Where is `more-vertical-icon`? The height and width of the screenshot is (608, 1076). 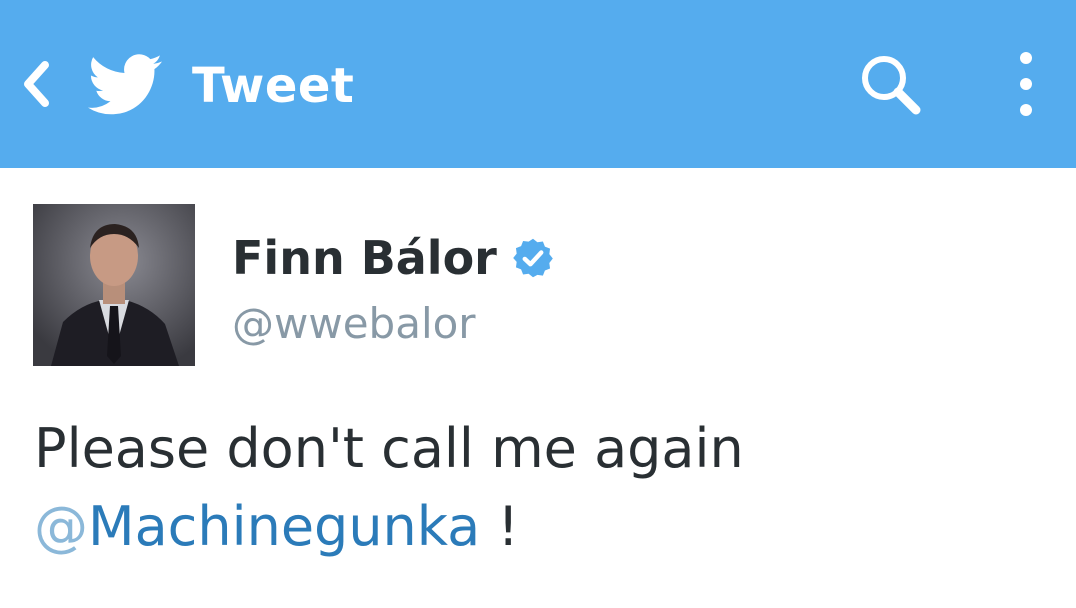 more-vertical-icon is located at coordinates (1026, 84).